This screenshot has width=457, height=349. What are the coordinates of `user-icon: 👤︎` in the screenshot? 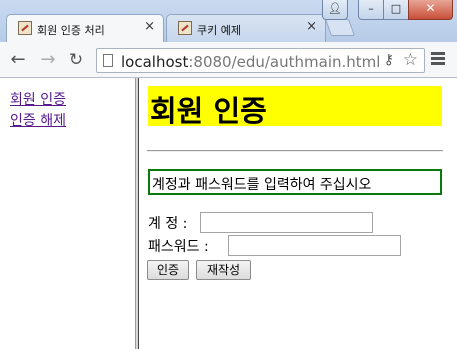 It's located at (335, 8).